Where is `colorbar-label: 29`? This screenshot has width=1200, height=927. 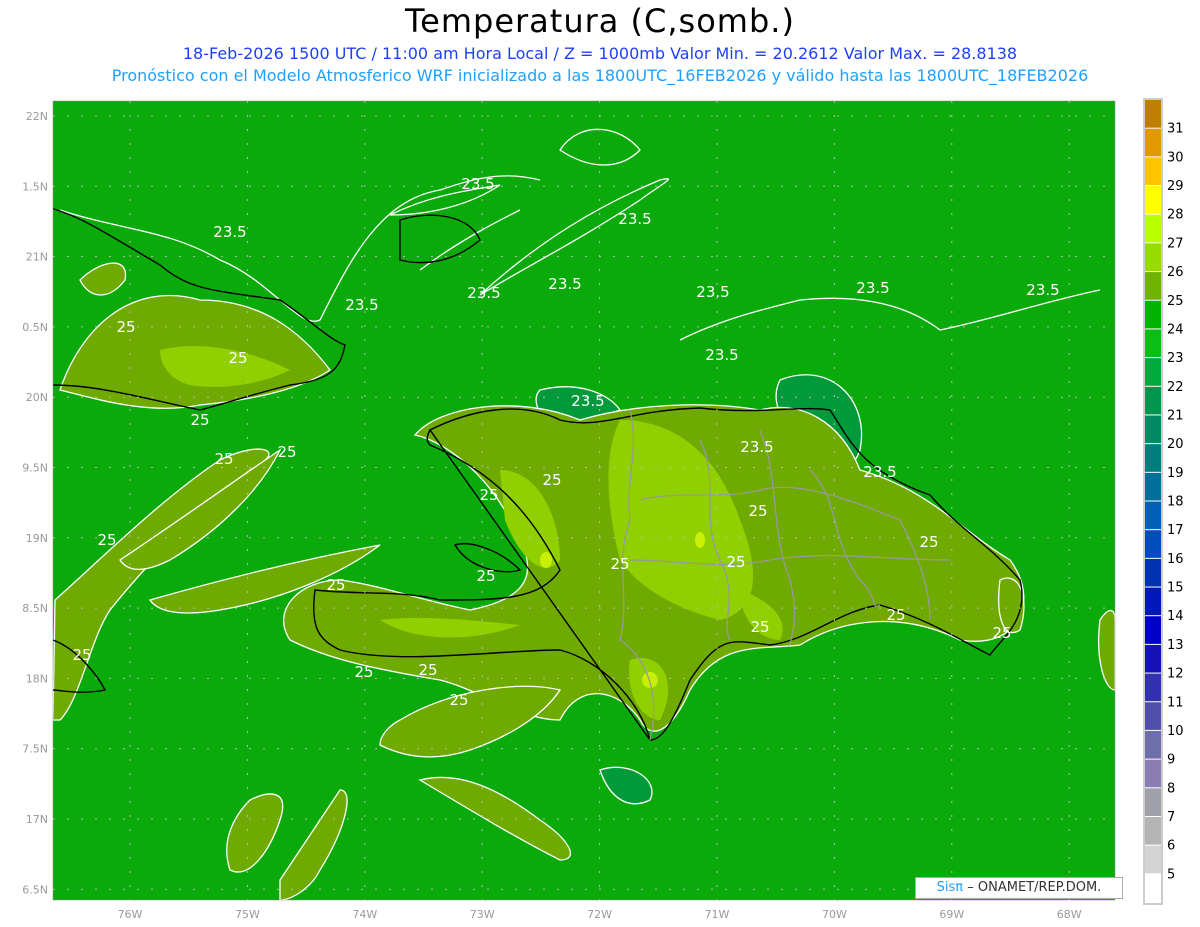 colorbar-label: 29 is located at coordinates (1175, 186).